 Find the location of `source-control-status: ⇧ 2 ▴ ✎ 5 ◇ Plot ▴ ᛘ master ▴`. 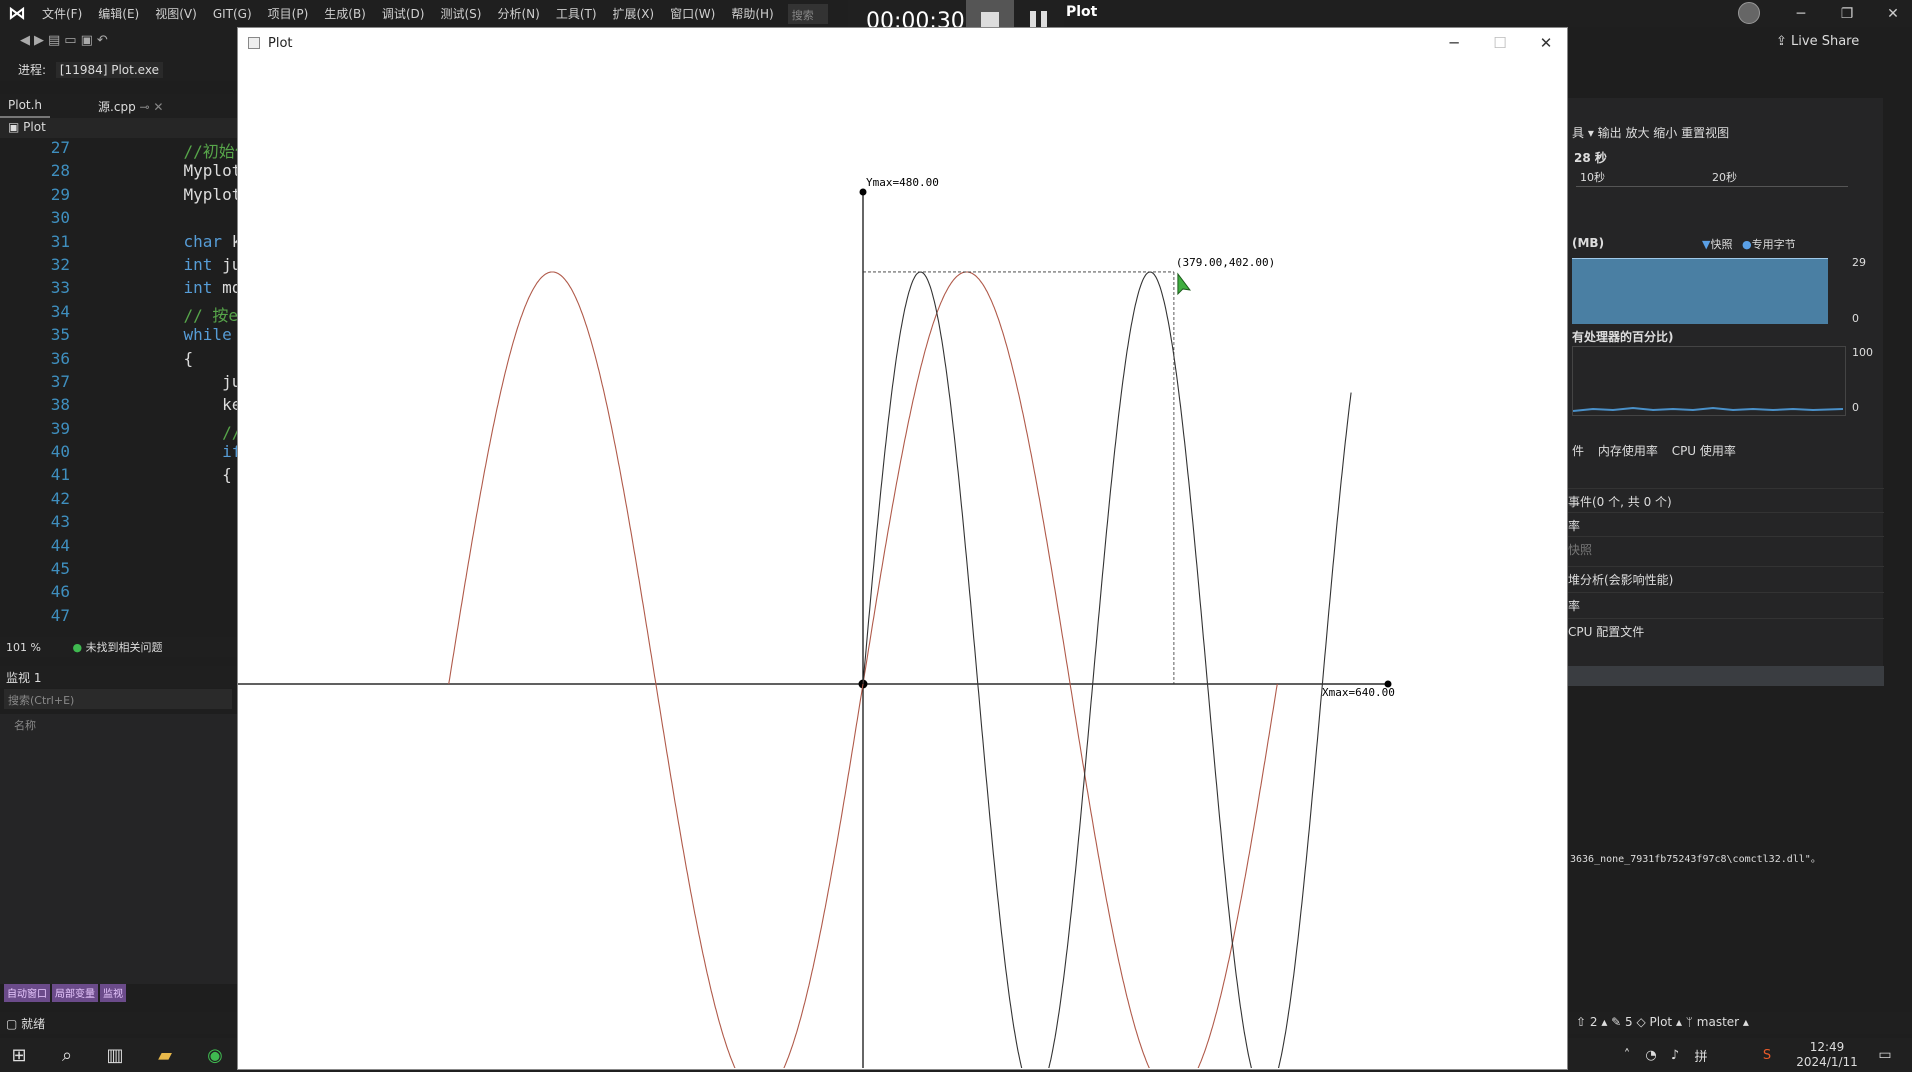

source-control-status: ⇧ 2 ▴ ✎ 5 ◇ Plot ▴ ᛘ master ▴ is located at coordinates (1739, 1023).